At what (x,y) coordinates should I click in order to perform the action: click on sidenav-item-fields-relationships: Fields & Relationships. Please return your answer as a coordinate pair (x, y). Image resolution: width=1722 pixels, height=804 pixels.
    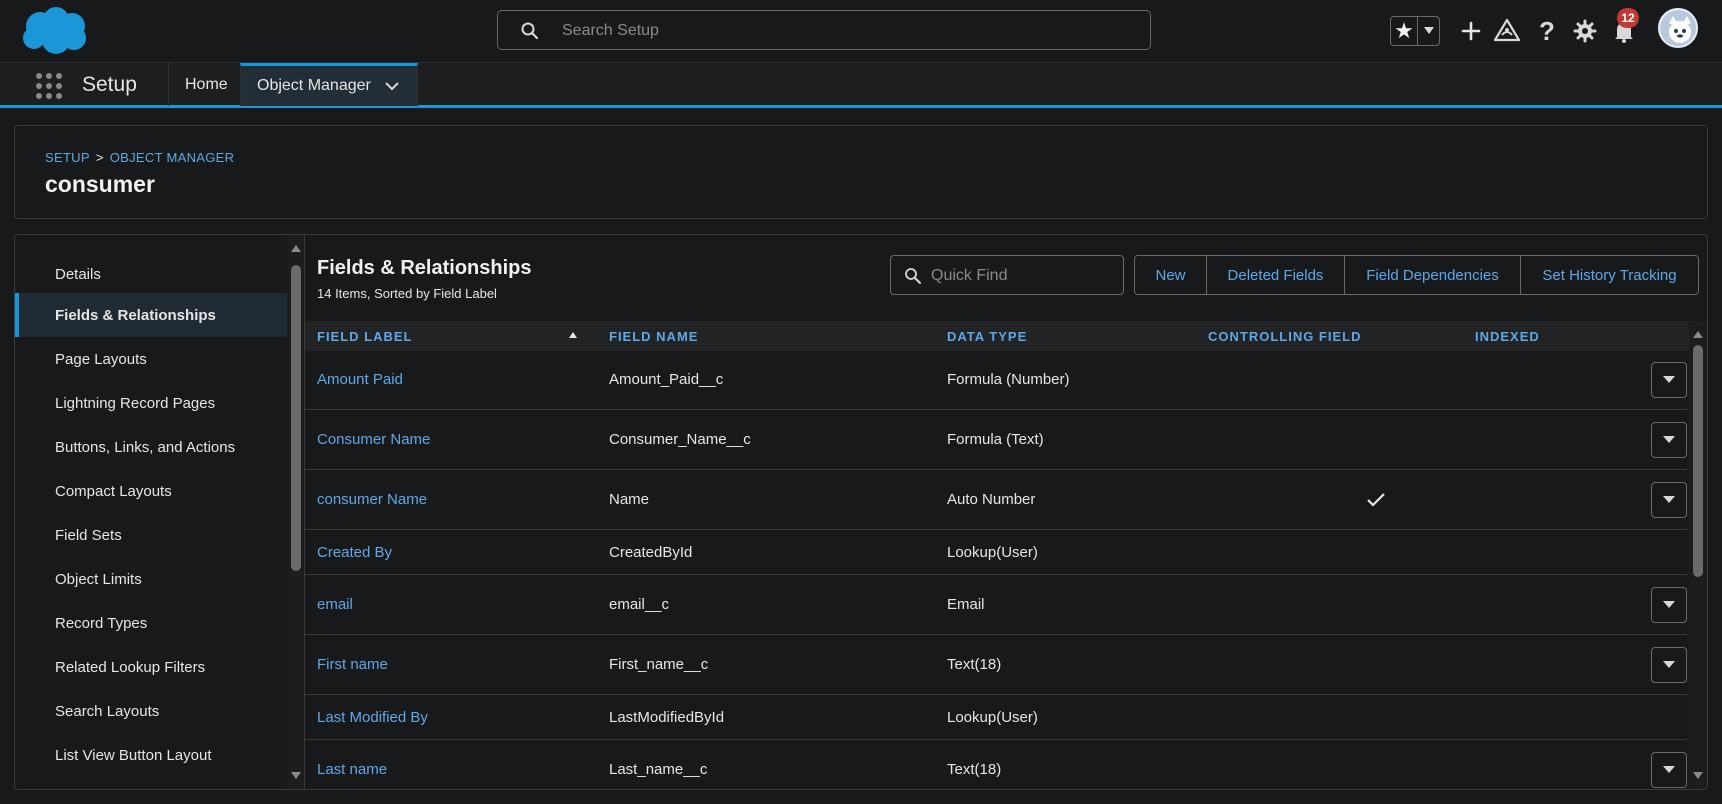
    Looking at the image, I should click on (151, 315).